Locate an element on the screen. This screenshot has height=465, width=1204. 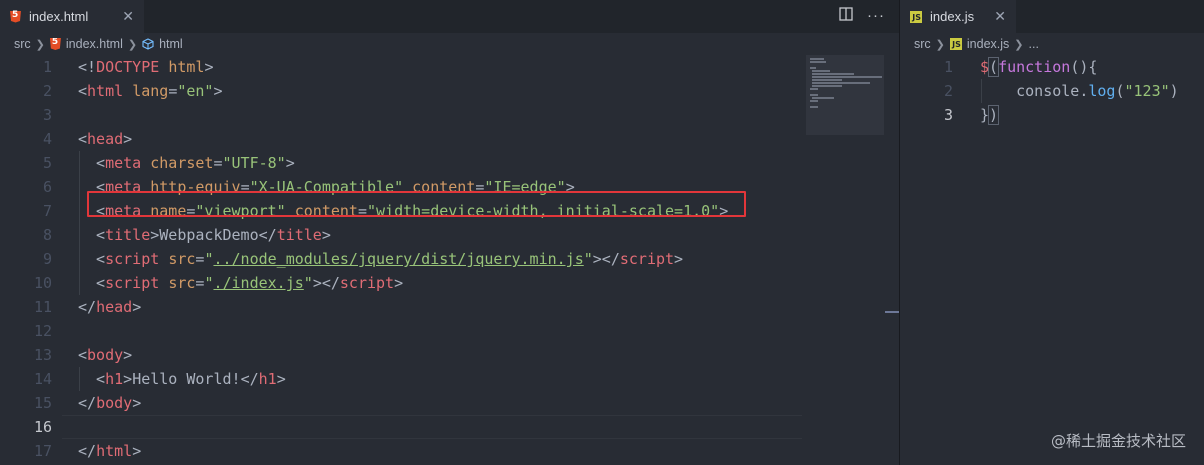
code-text: <script src="./index.js"></script> is located at coordinates (240, 283).